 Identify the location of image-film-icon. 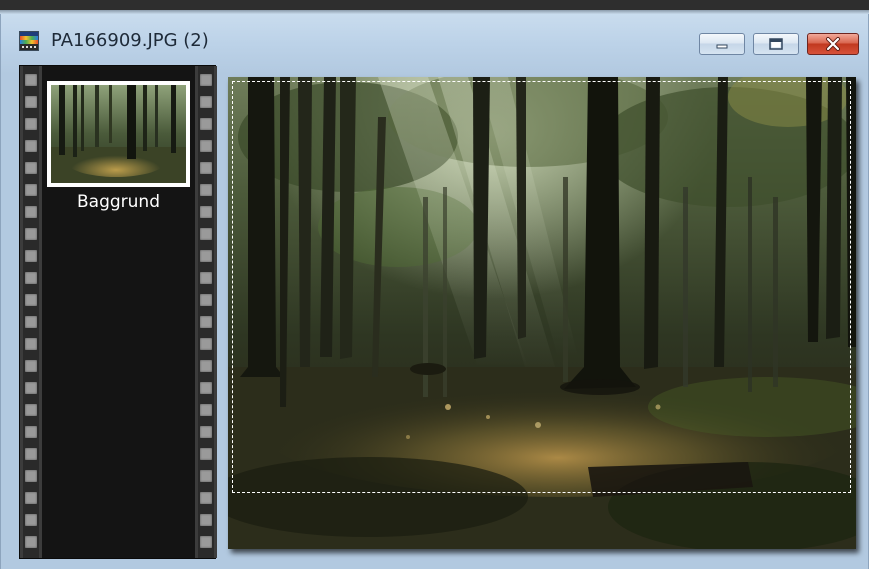
(29, 41).